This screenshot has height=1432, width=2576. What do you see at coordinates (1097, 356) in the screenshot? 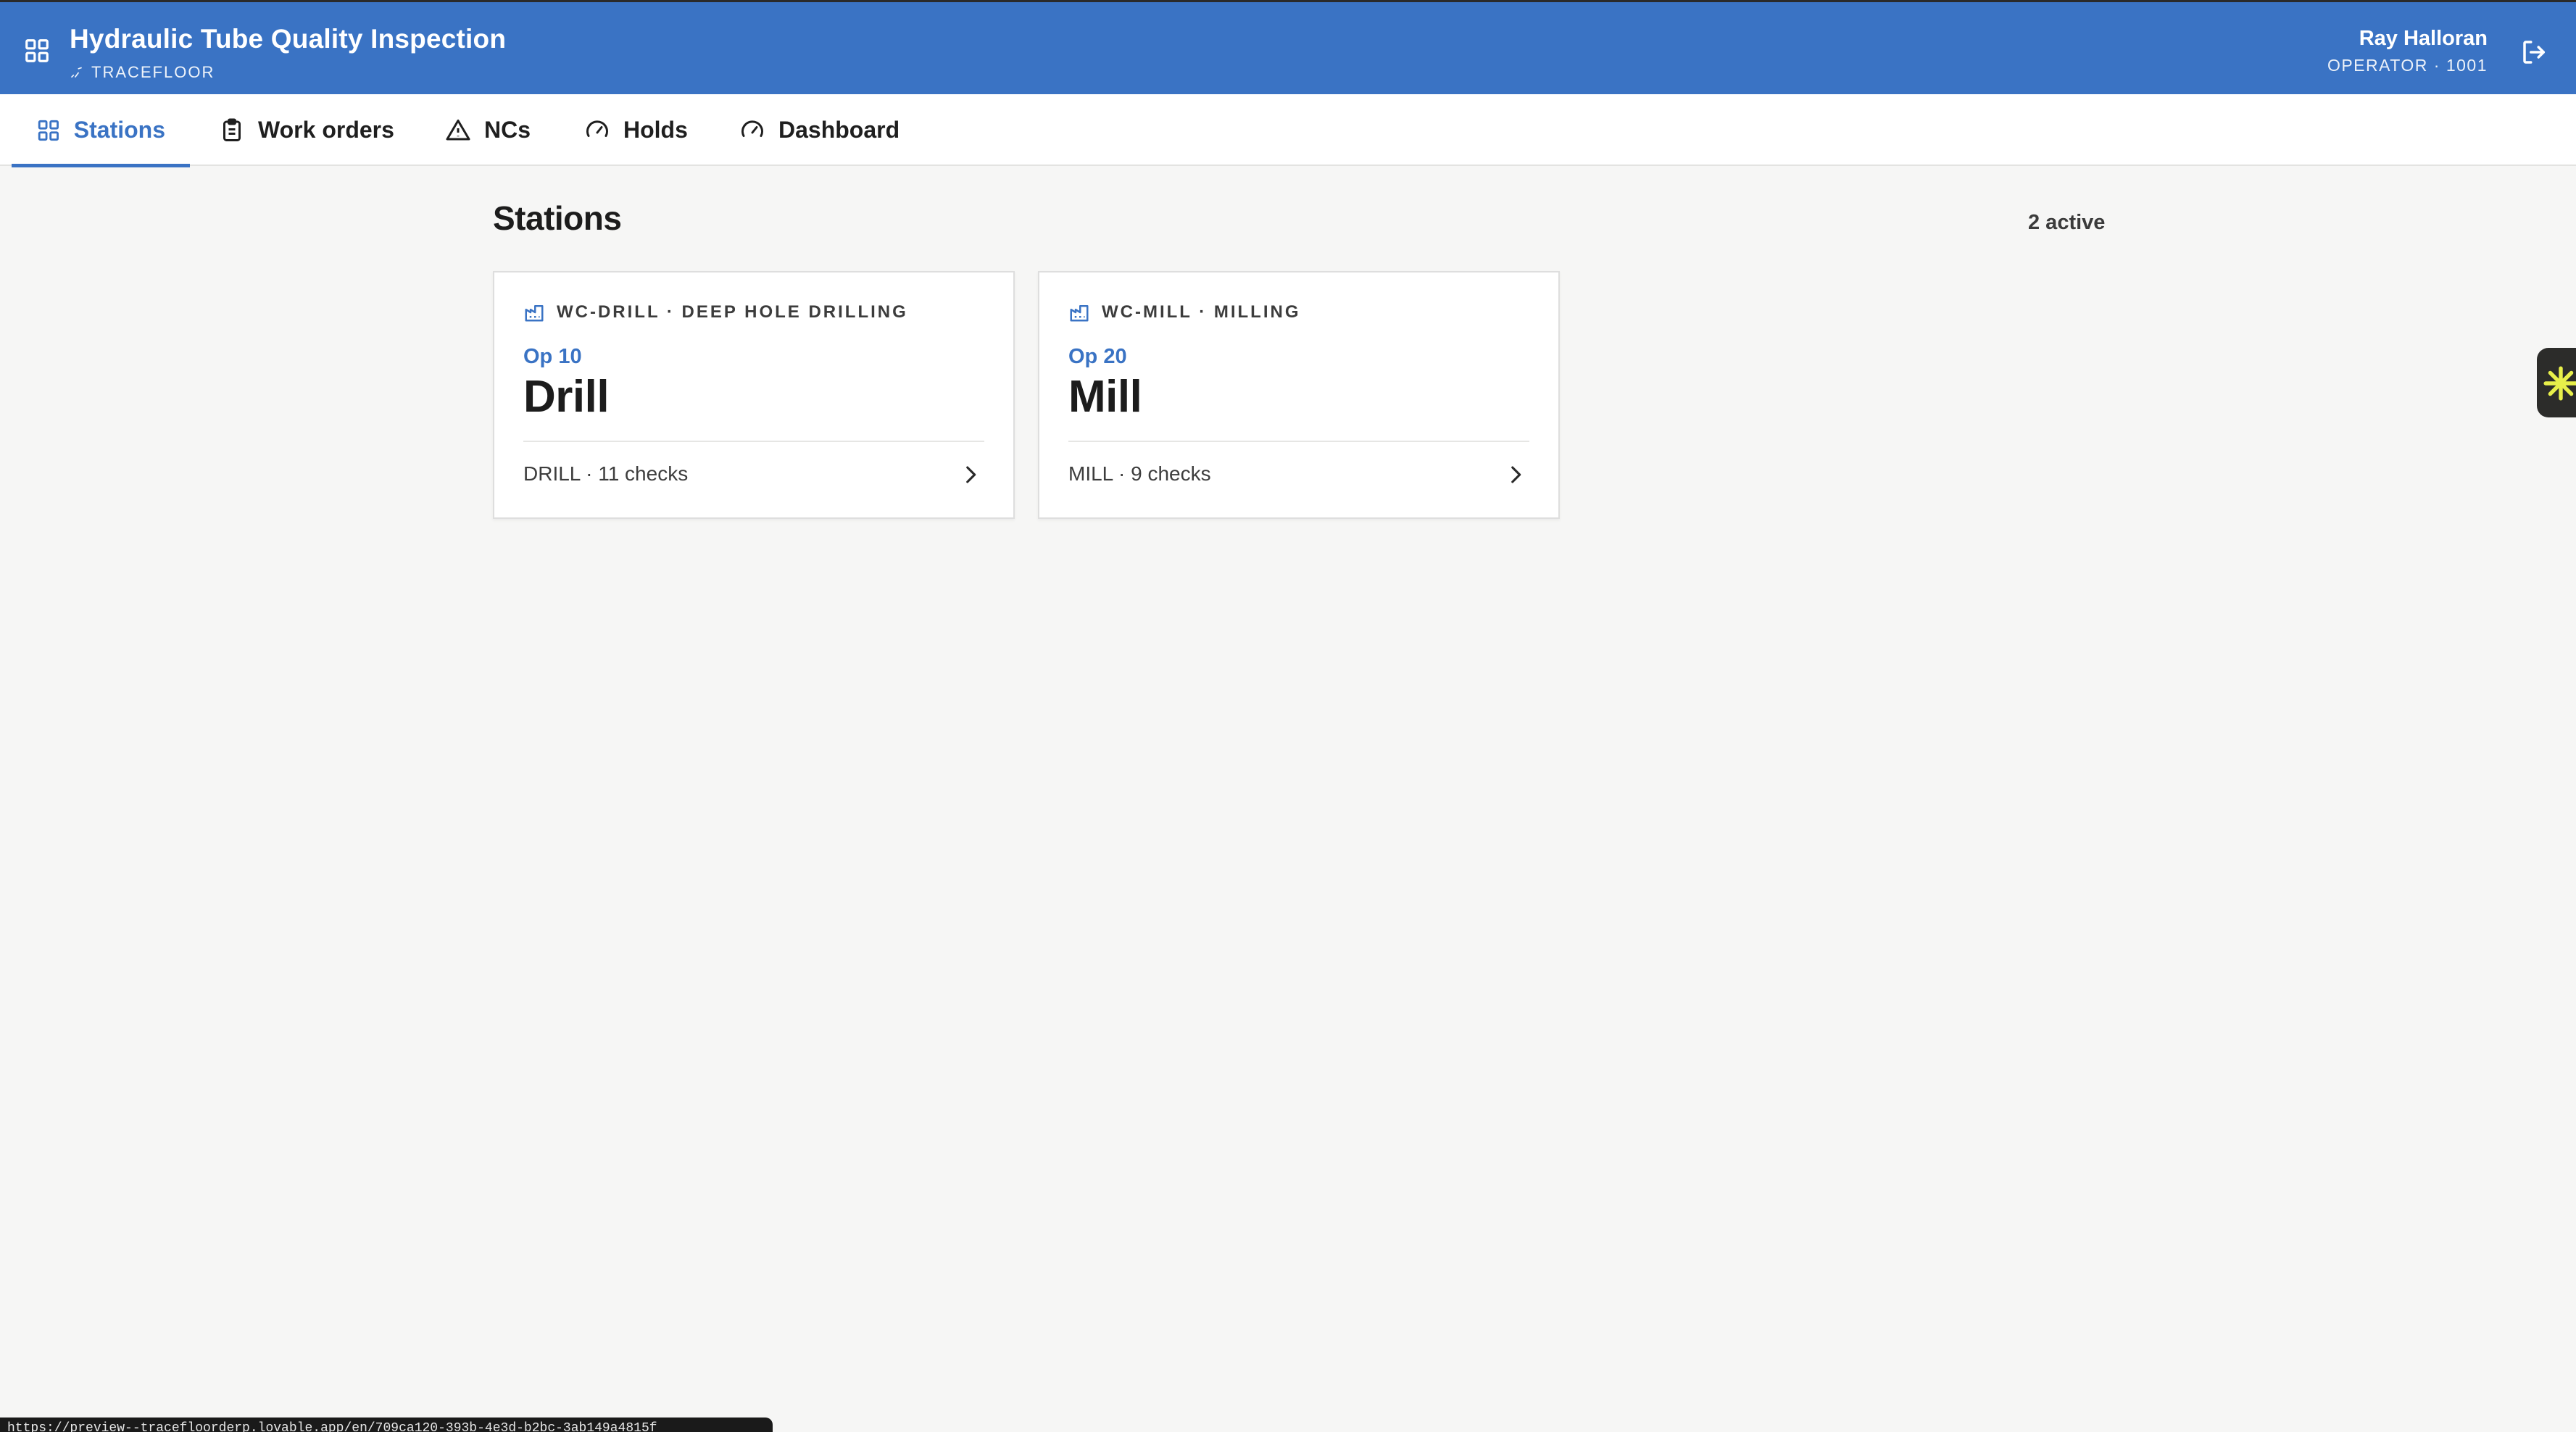
I see `op-number: Op 20` at bounding box center [1097, 356].